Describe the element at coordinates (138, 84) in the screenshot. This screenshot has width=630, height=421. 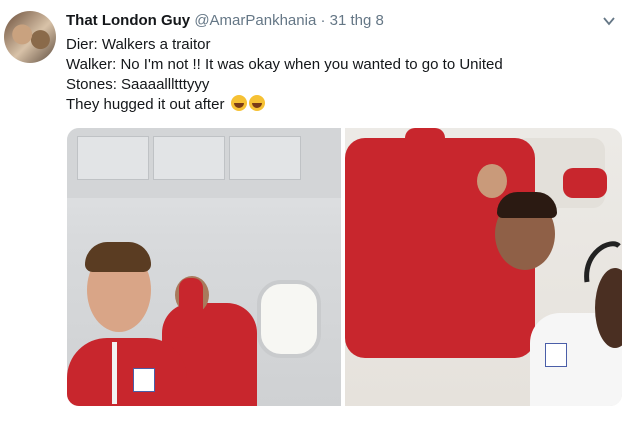
I see `tweet-line: Stones: Saaaallltttyyy` at that location.